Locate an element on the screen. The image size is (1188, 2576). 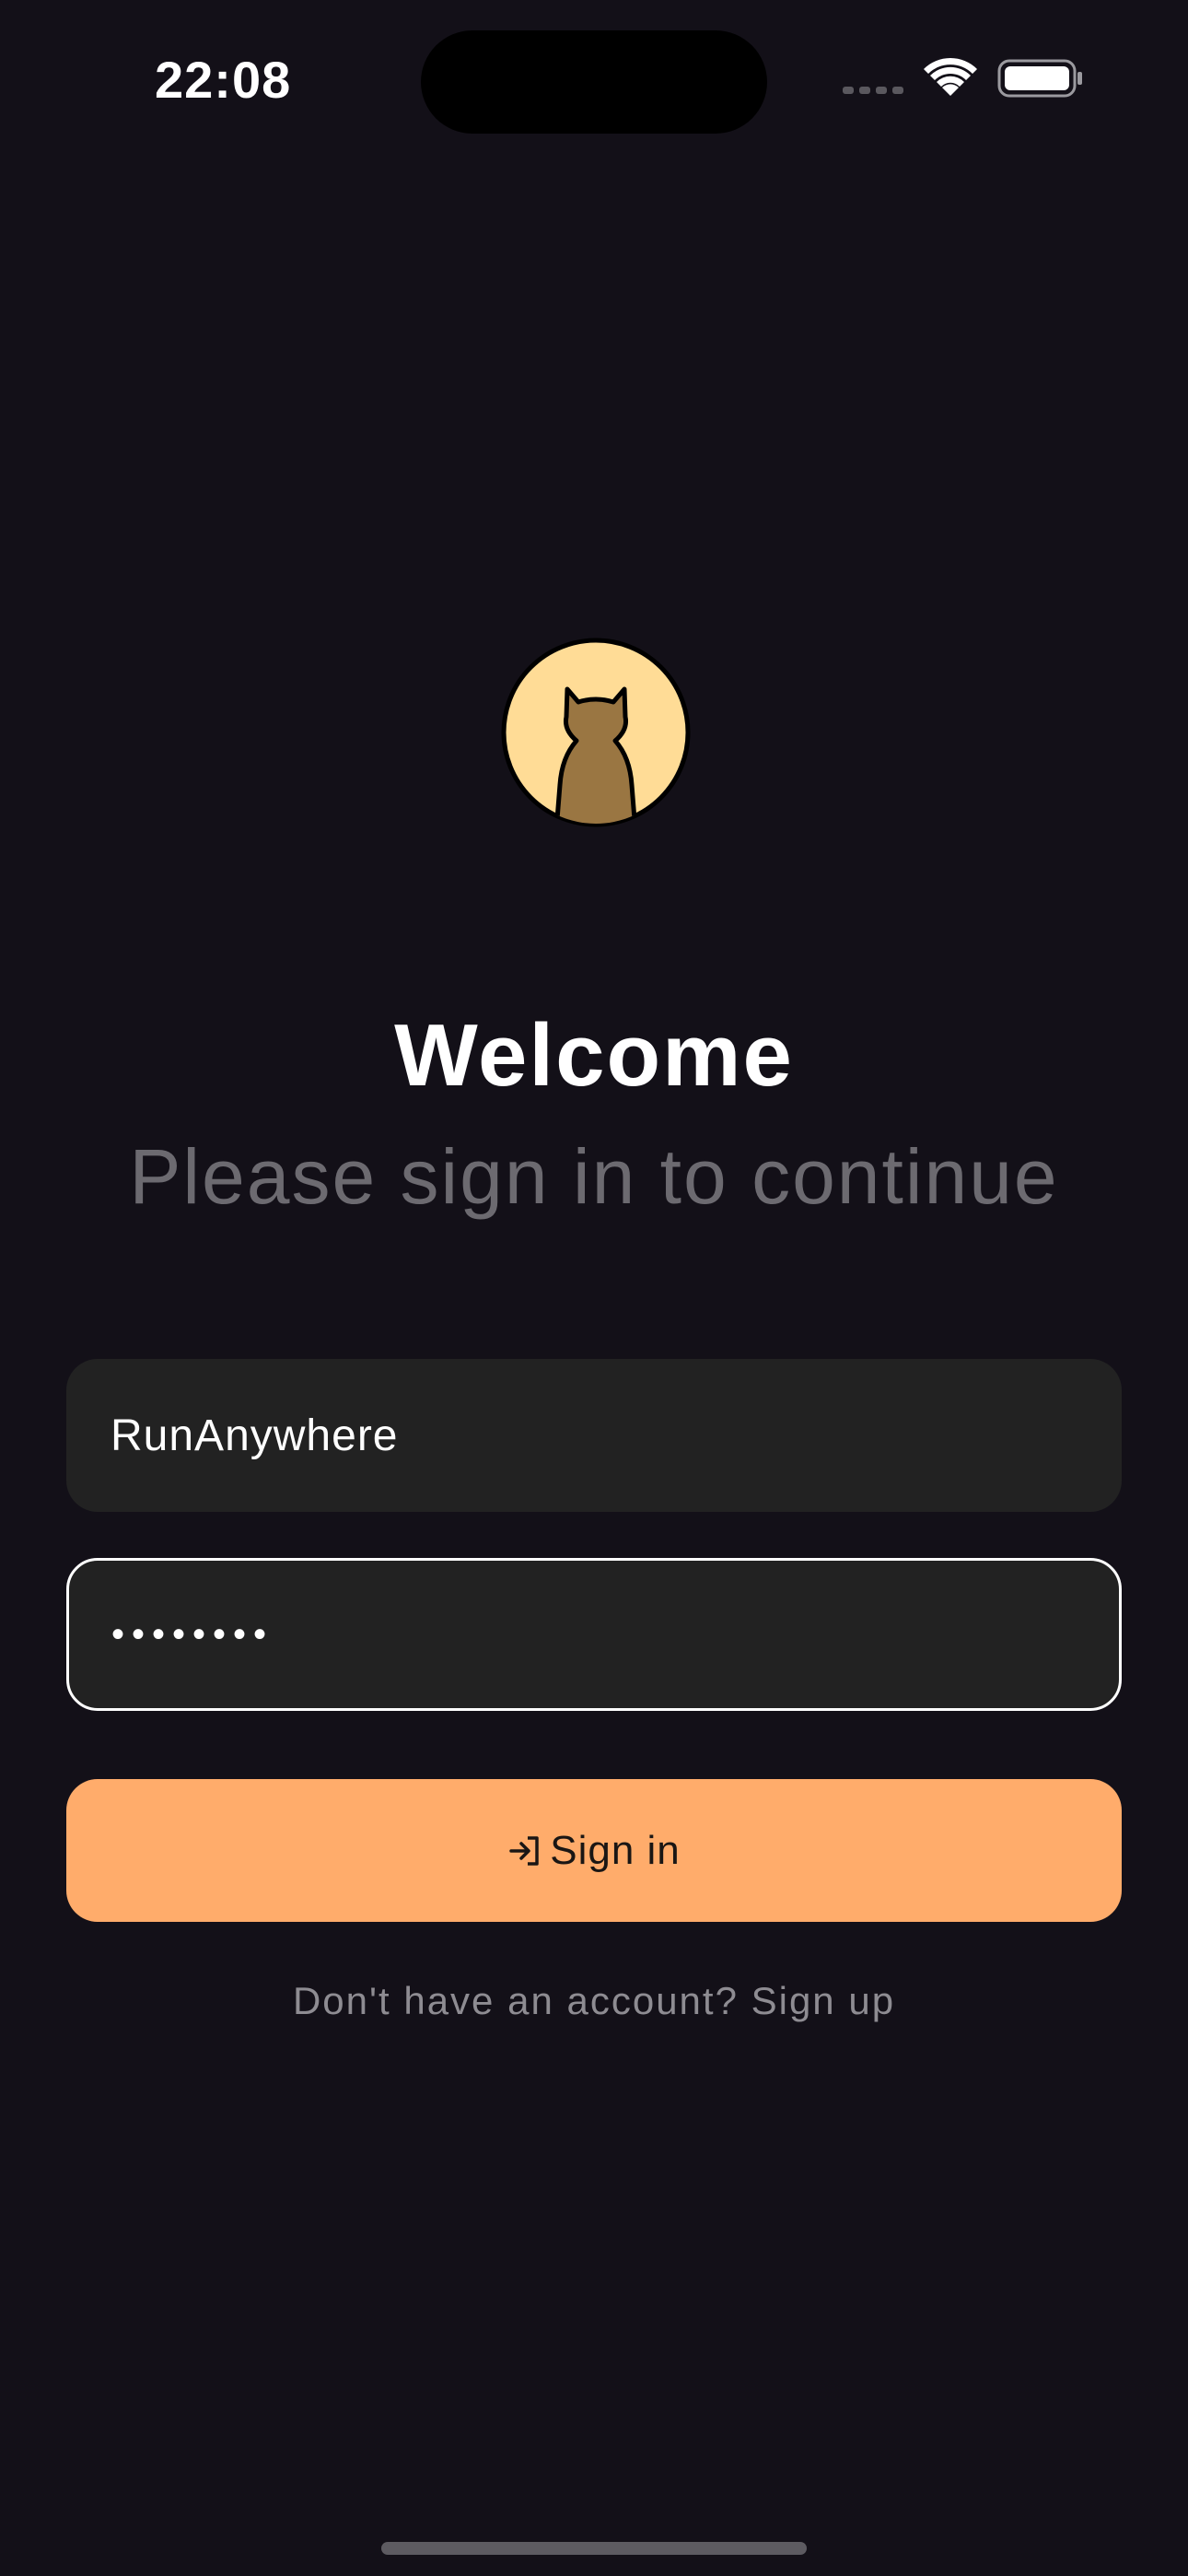
sign-in-button: Sign in is located at coordinates (594, 1850).